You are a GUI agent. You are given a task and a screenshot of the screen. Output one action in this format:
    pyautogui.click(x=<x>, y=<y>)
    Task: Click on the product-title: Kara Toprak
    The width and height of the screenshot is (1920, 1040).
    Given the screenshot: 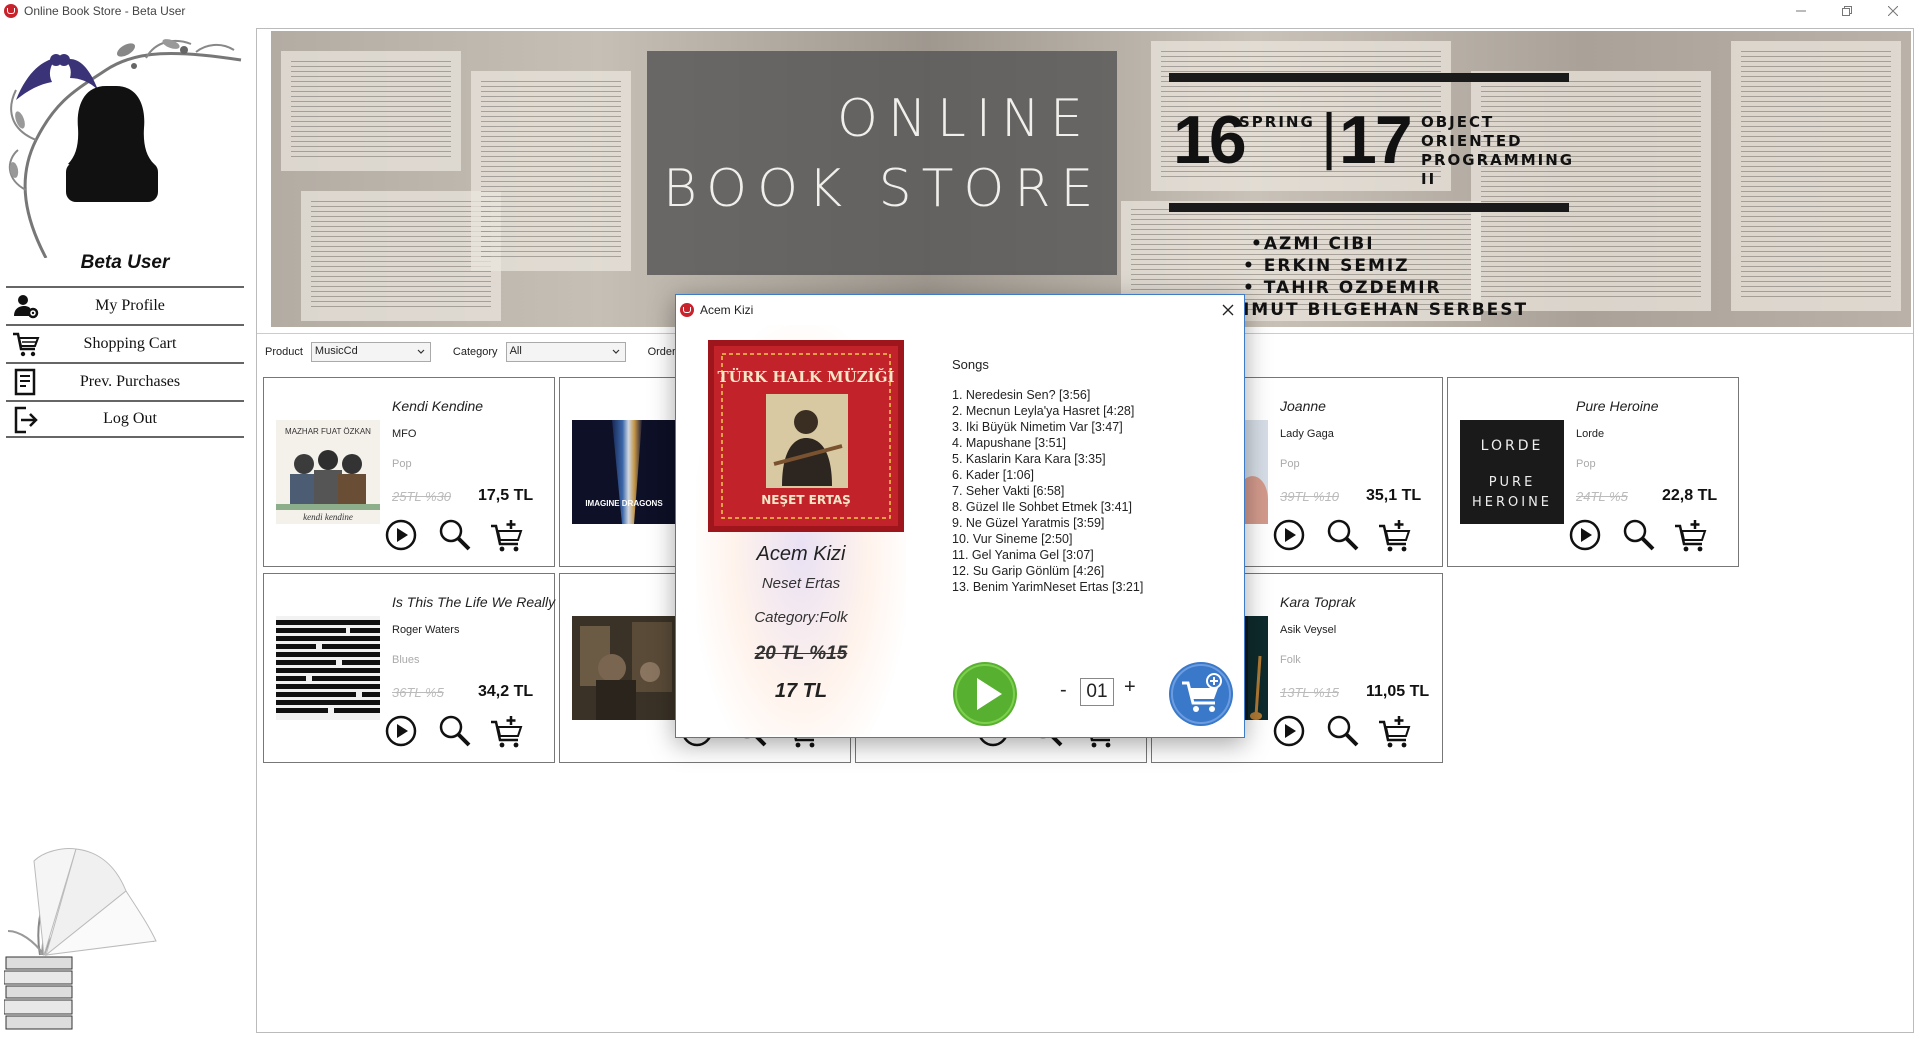 What is the action you would take?
    pyautogui.click(x=1318, y=602)
    